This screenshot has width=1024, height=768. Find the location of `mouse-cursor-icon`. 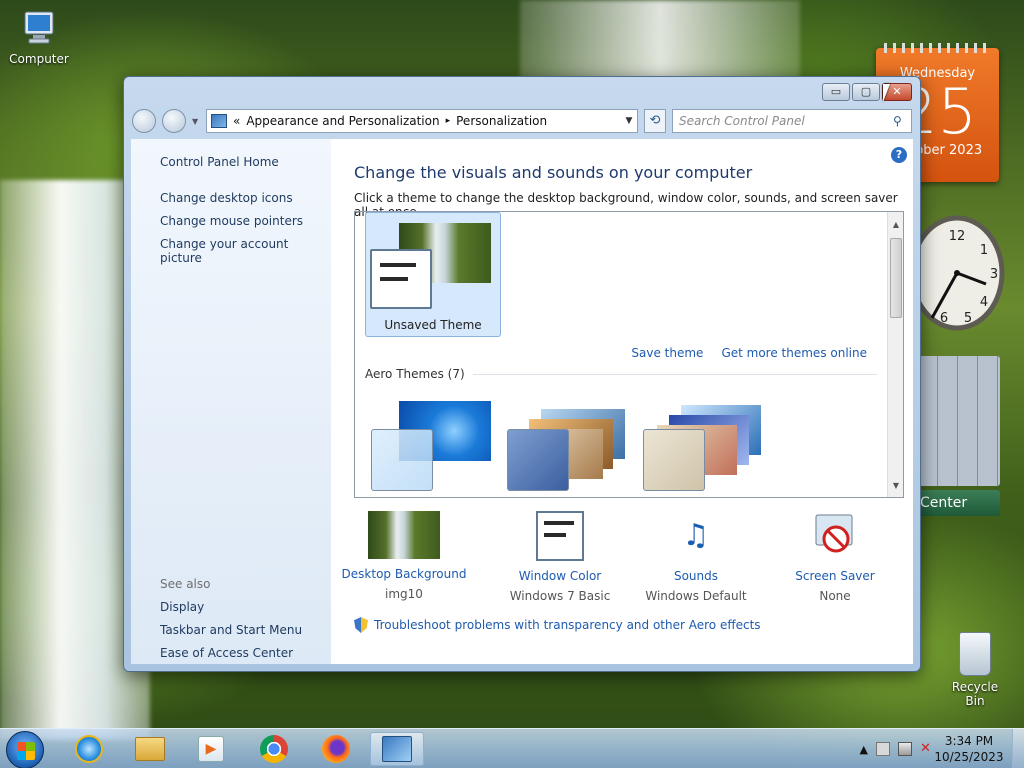

mouse-cursor-icon is located at coordinates (890, 93).